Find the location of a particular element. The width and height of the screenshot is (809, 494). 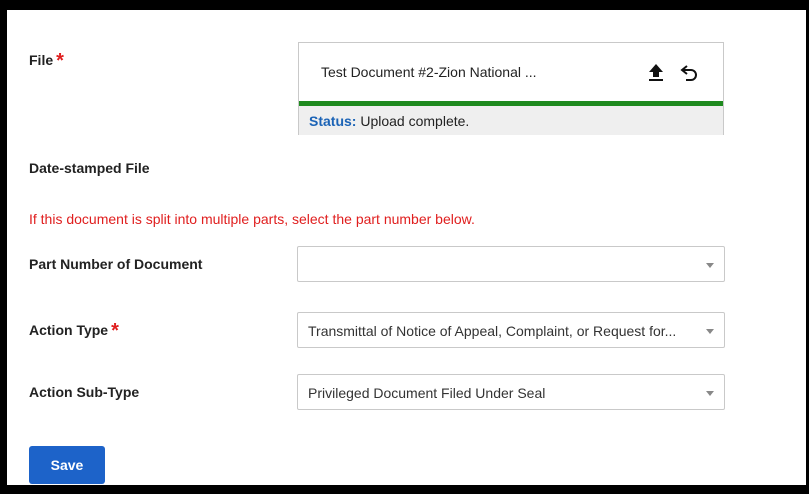

file-label: File is located at coordinates (41, 60).